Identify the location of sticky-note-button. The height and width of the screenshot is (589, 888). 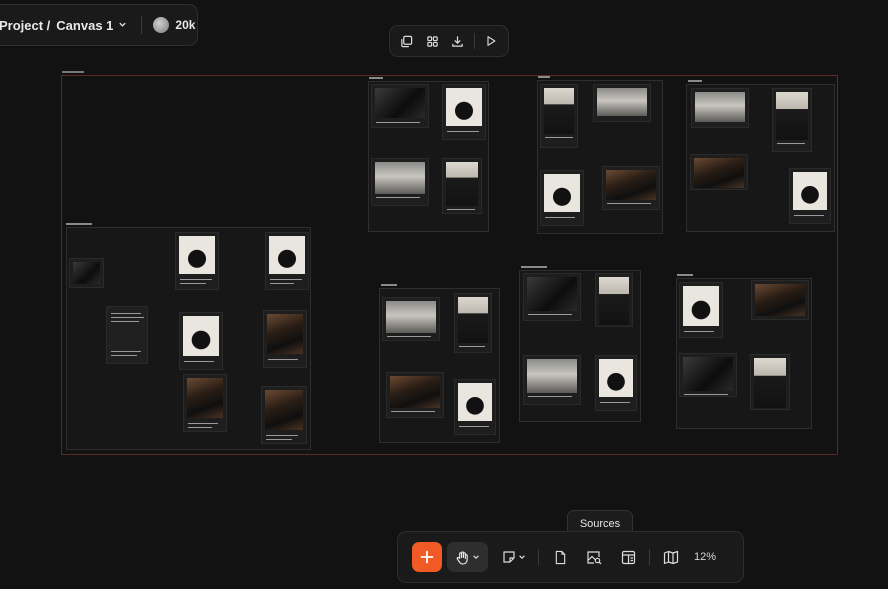
(514, 557).